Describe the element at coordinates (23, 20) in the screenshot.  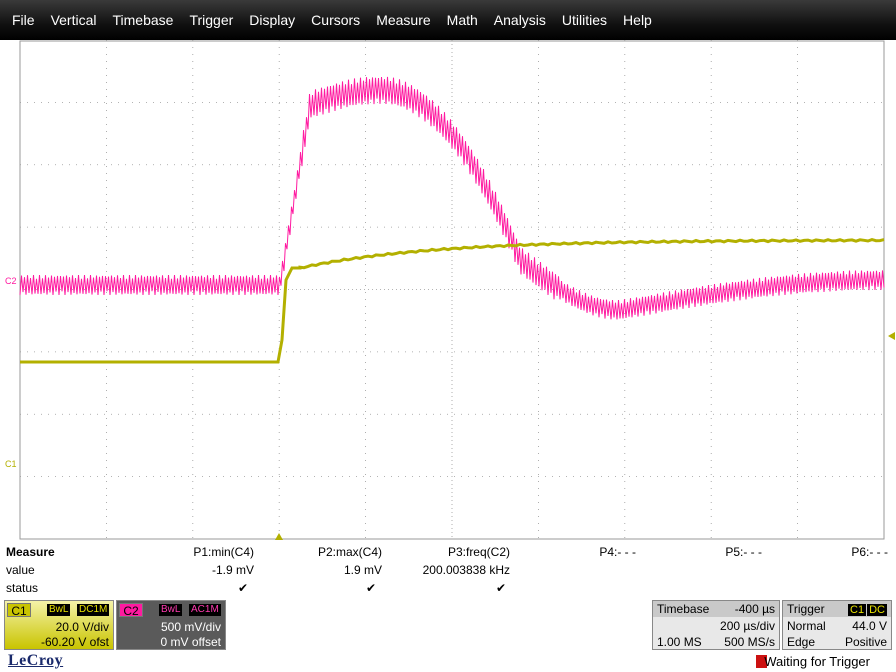
I see `menu-file: File` at that location.